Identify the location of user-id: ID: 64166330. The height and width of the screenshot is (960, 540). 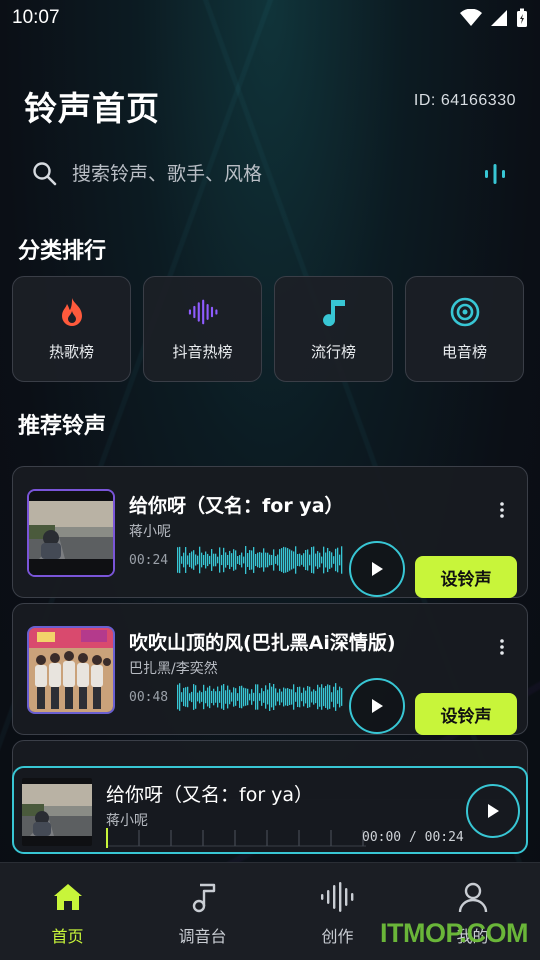
(464, 100).